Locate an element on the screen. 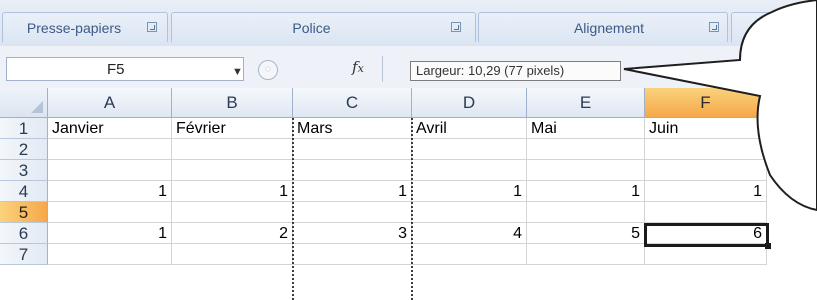 Image resolution: width=817 pixels, height=300 pixels. cell-b7 is located at coordinates (232, 254).